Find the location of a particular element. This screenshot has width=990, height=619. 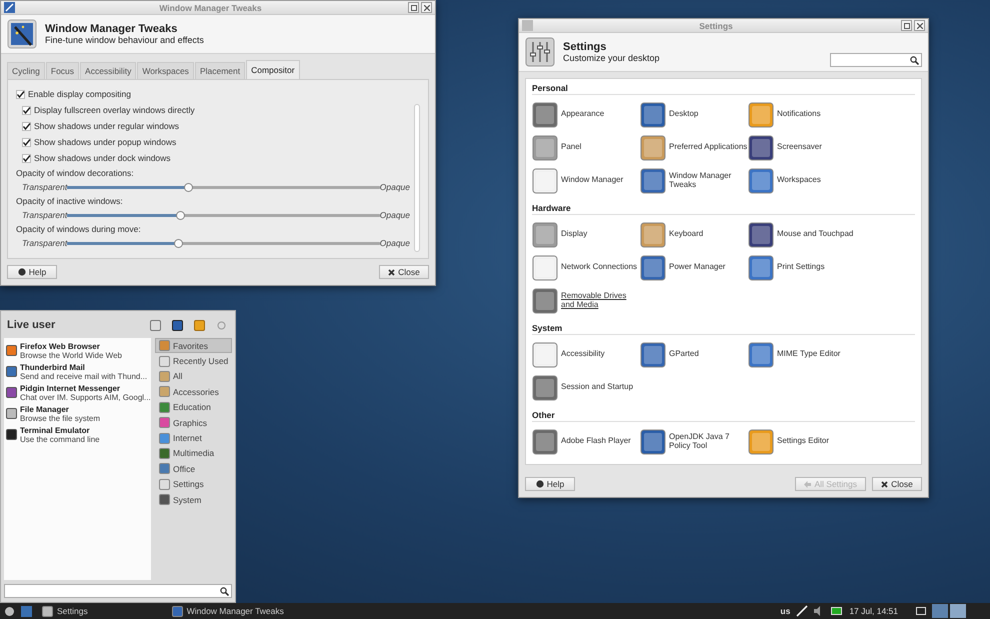

settings-item-label: Appearance is located at coordinates (582, 114).